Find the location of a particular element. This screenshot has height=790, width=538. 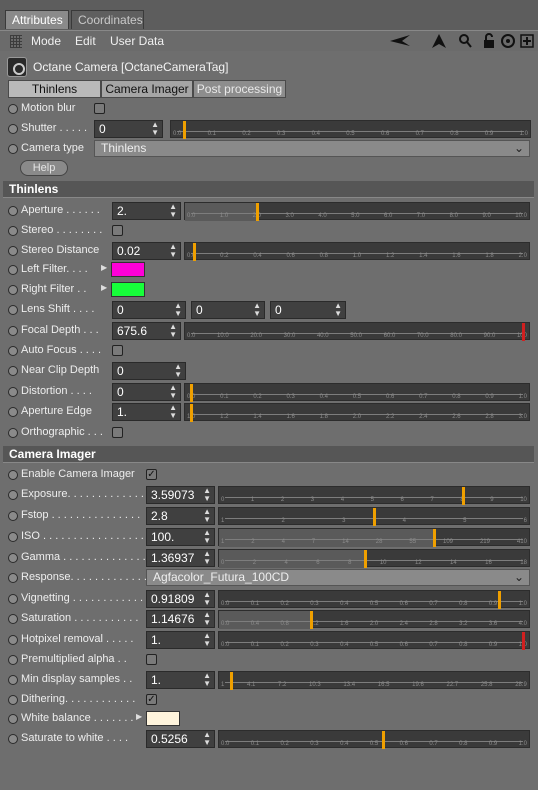

saturation-field: 1.14676 ▲ ▼ is located at coordinates (180, 619).